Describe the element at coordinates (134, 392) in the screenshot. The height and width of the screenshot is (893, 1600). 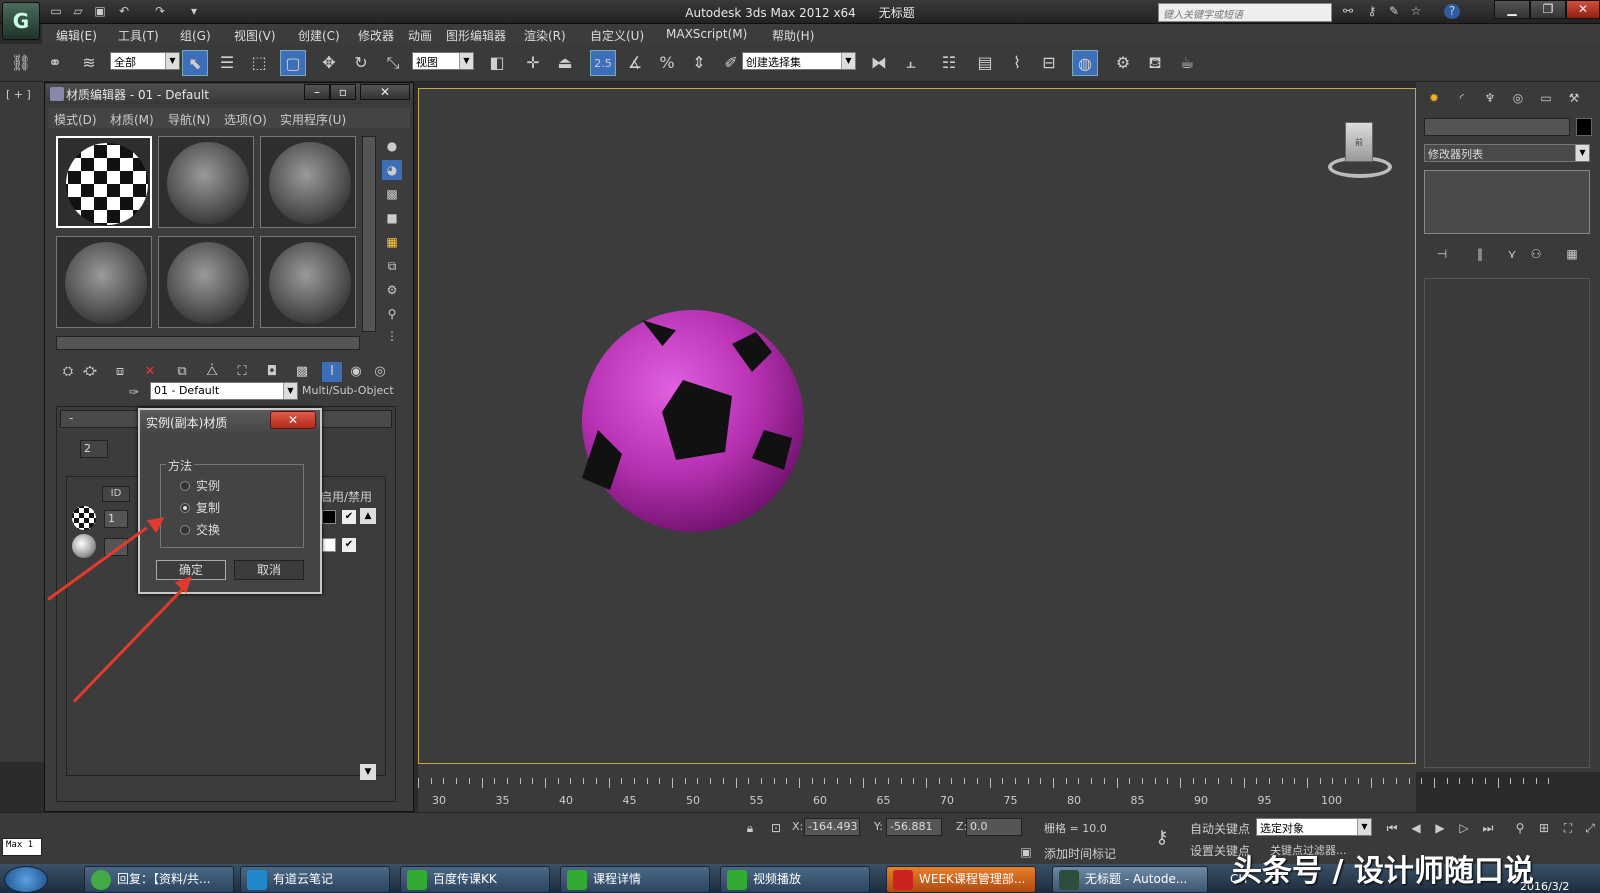
I see `eyedropper-icon: ✑` at that location.